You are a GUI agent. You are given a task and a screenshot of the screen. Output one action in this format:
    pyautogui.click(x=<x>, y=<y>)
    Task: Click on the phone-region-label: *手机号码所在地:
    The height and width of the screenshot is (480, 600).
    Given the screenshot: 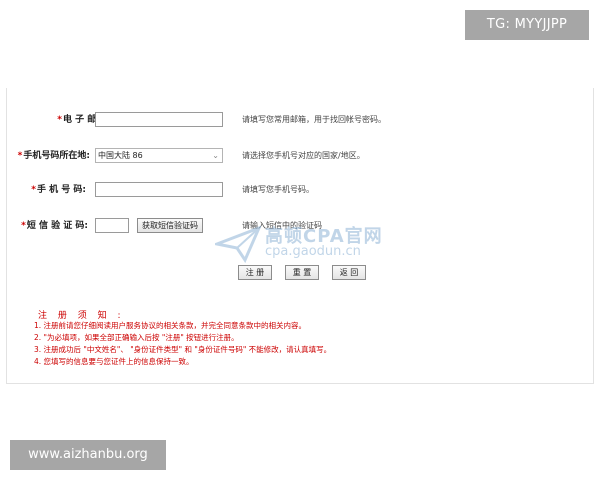 What is the action you would take?
    pyautogui.click(x=53, y=156)
    